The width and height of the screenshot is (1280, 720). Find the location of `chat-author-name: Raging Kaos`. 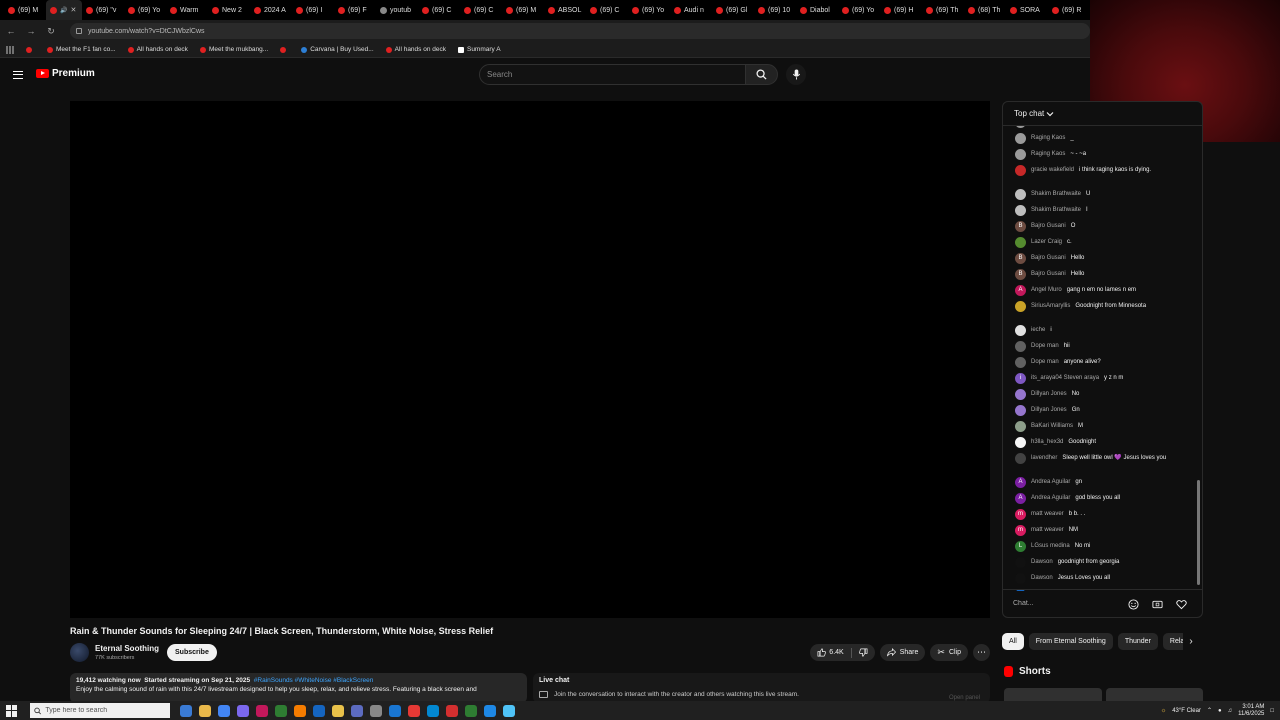

chat-author-name: Raging Kaos is located at coordinates (1048, 138).